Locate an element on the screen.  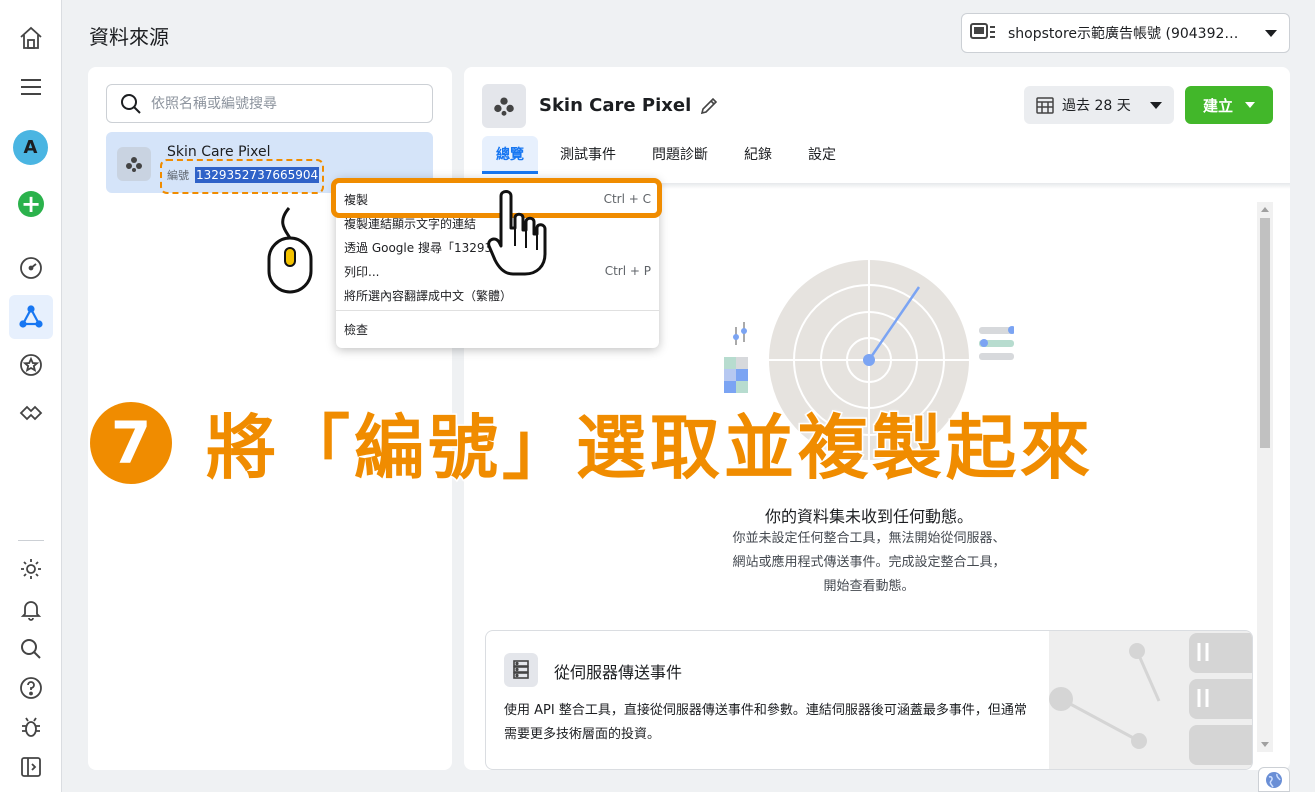
empty-state-title: 你的資料集未收到任何動態。 is located at coordinates (868, 516).